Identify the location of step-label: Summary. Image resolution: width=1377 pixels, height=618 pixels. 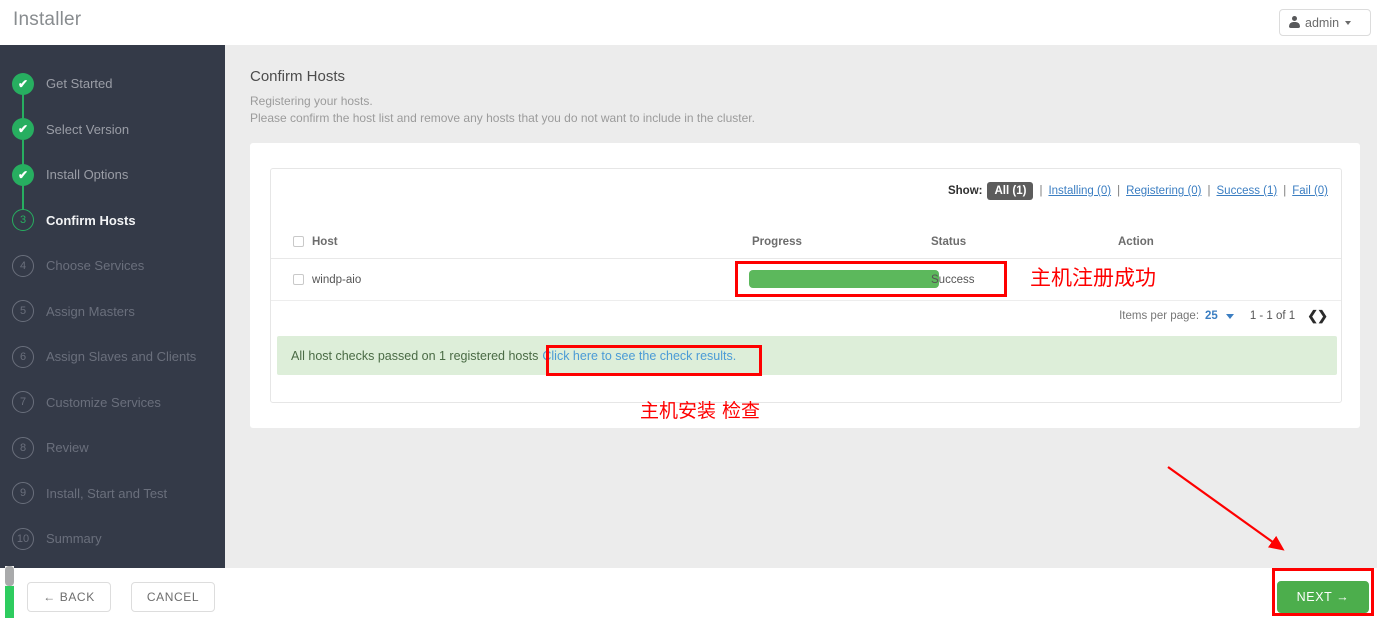
(74, 539).